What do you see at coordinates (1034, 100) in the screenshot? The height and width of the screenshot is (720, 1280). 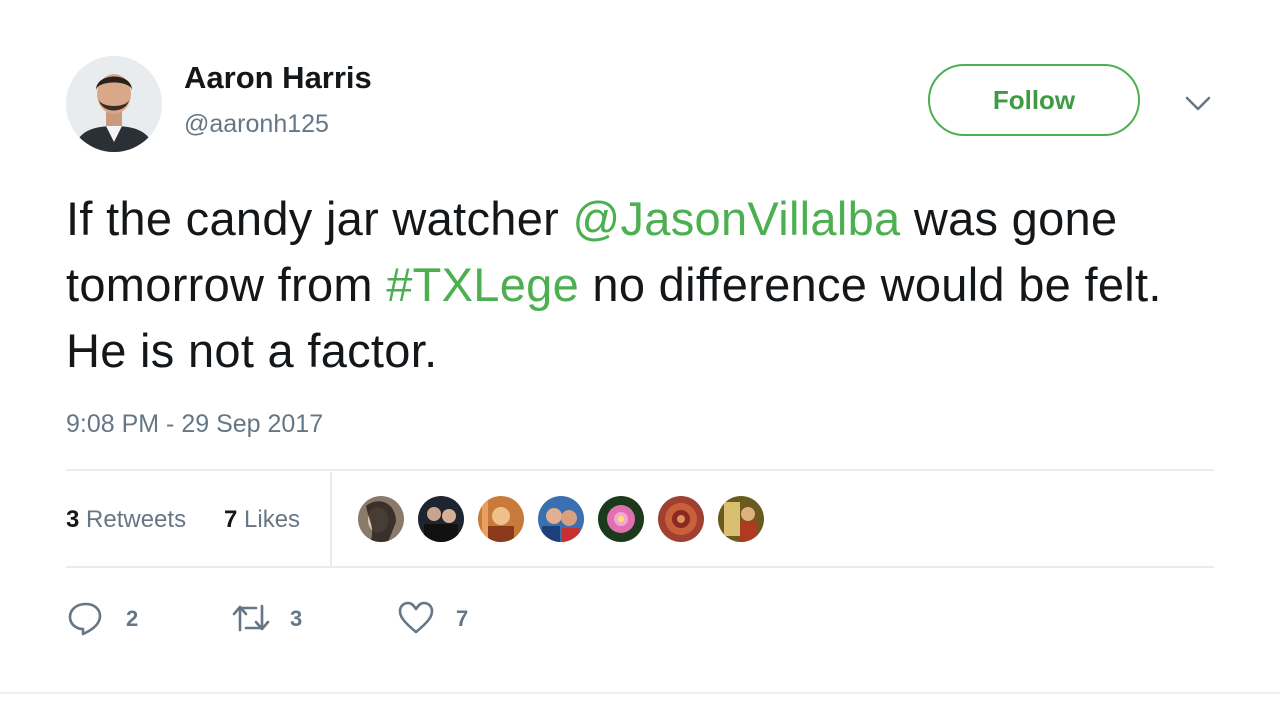 I see `follow-button: Follow` at bounding box center [1034, 100].